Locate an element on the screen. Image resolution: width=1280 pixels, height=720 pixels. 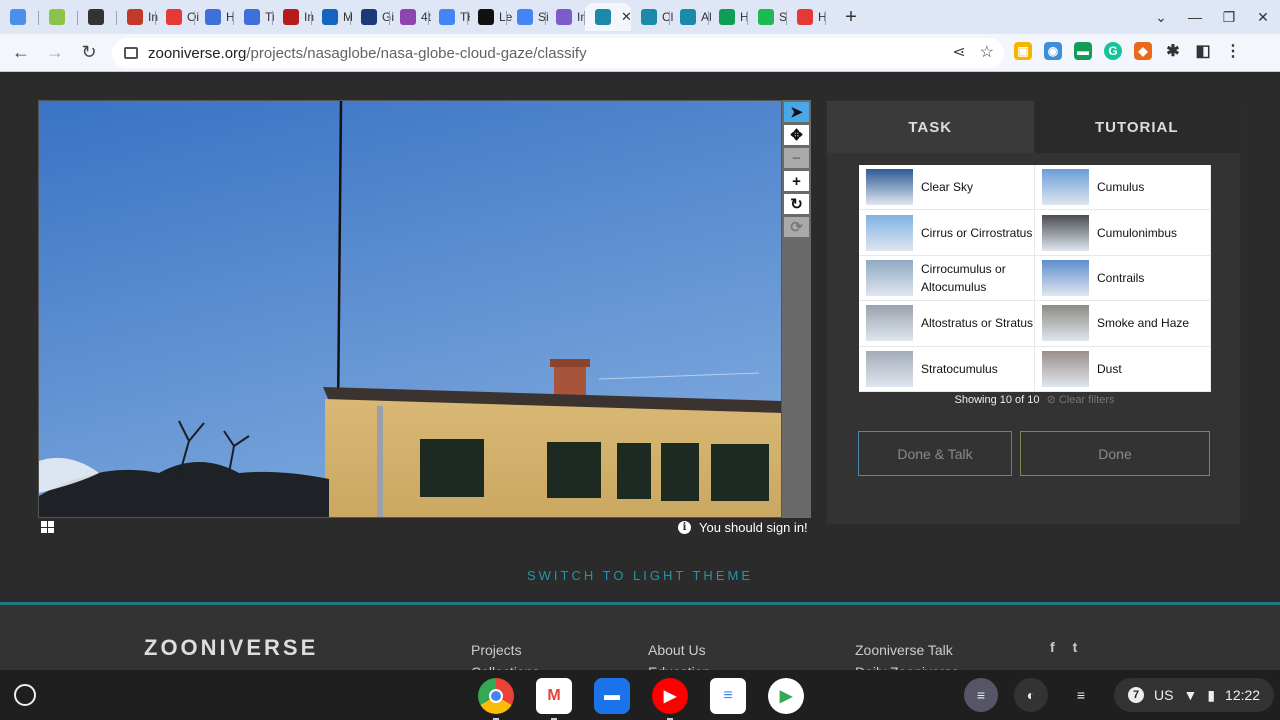
browser-tab: Cl is located at coordinates (652, 17).